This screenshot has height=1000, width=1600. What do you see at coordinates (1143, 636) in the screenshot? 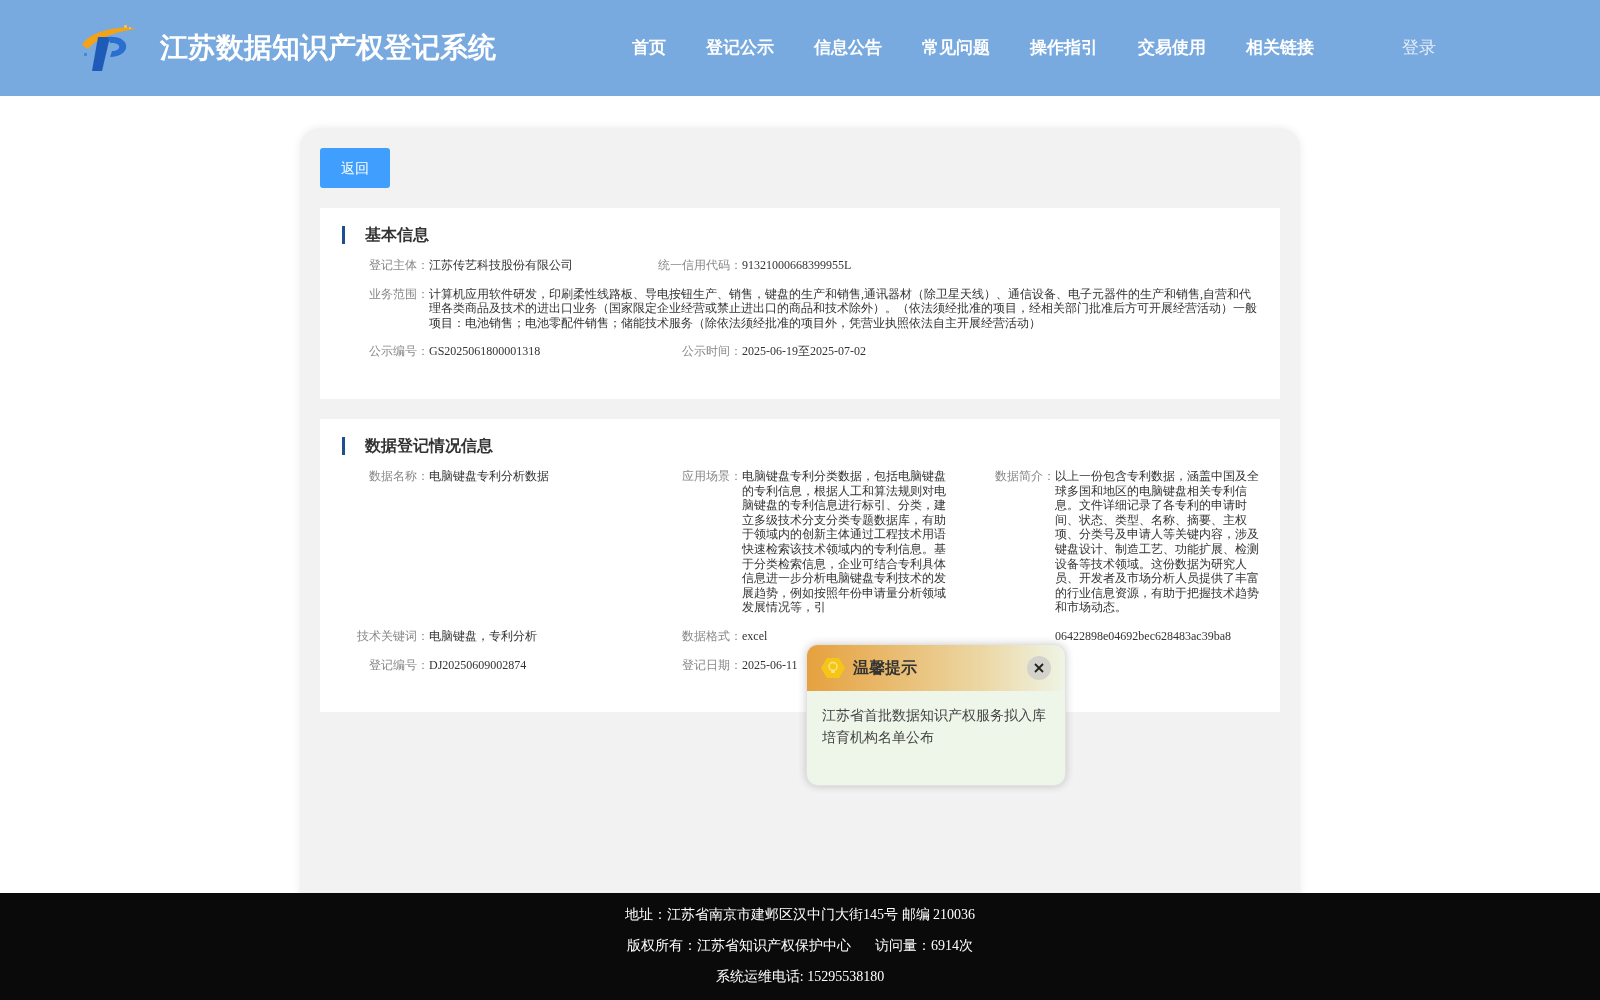
I see `field-value: 06422898e04692bec628483ac39ba8` at bounding box center [1143, 636].